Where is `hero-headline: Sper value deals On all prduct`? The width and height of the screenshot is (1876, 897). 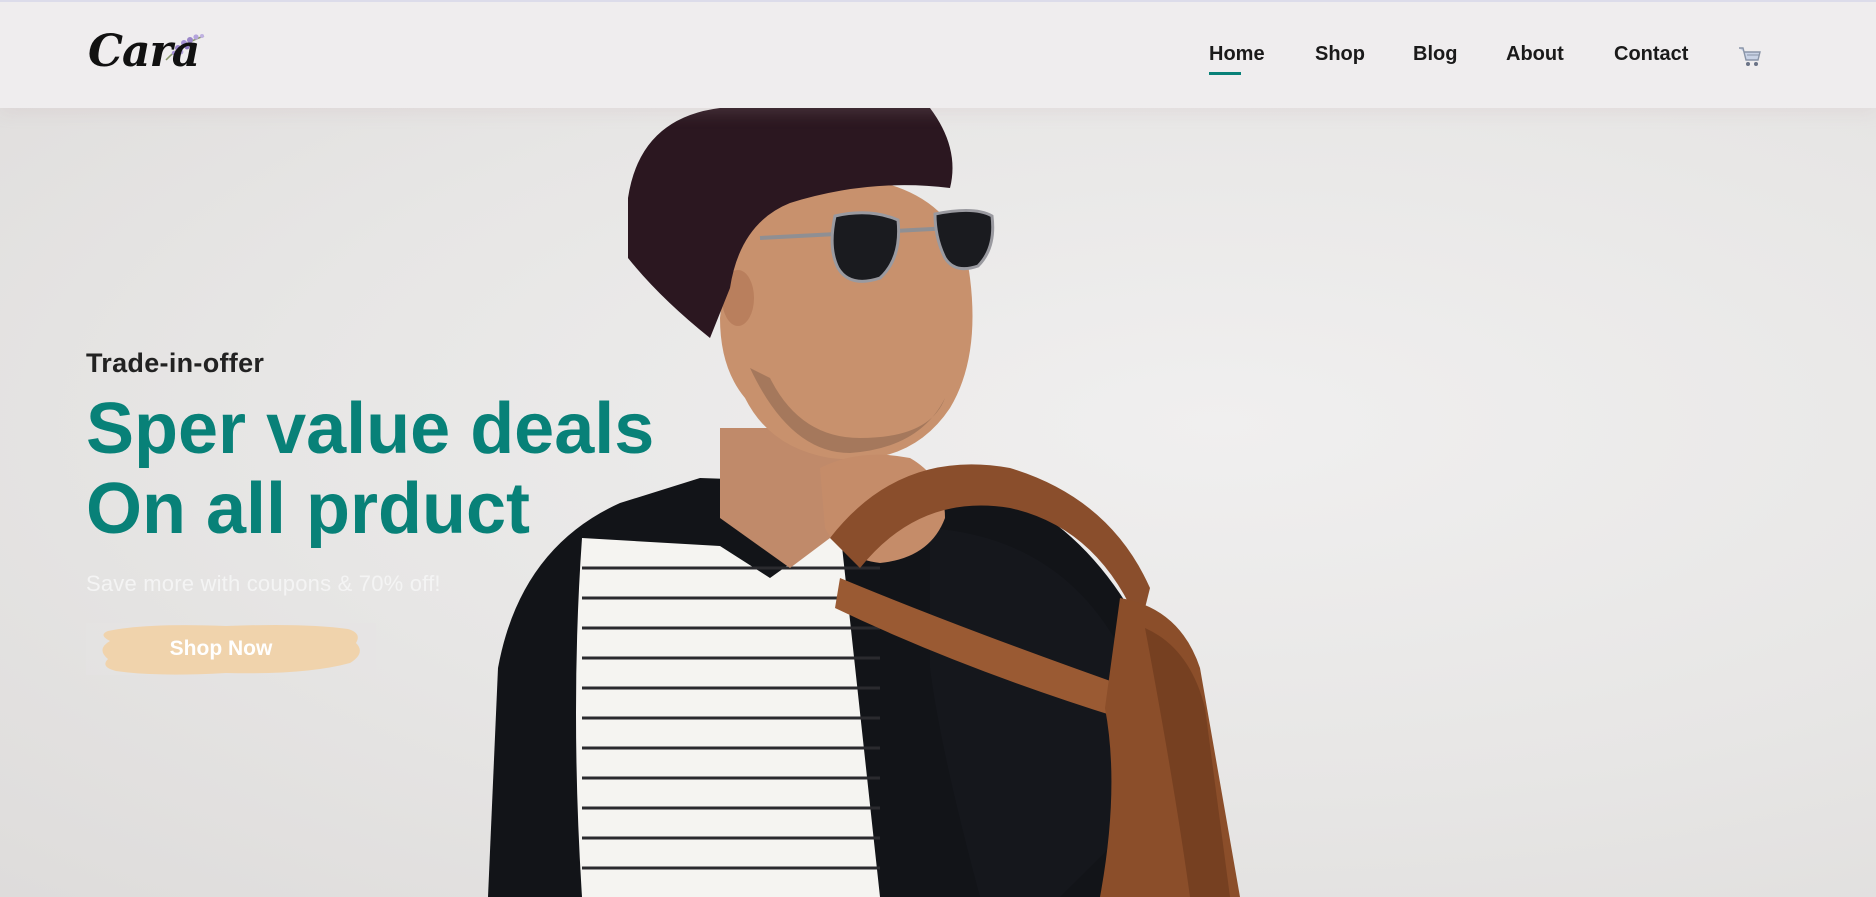 hero-headline: Sper value deals On all prduct is located at coordinates (370, 469).